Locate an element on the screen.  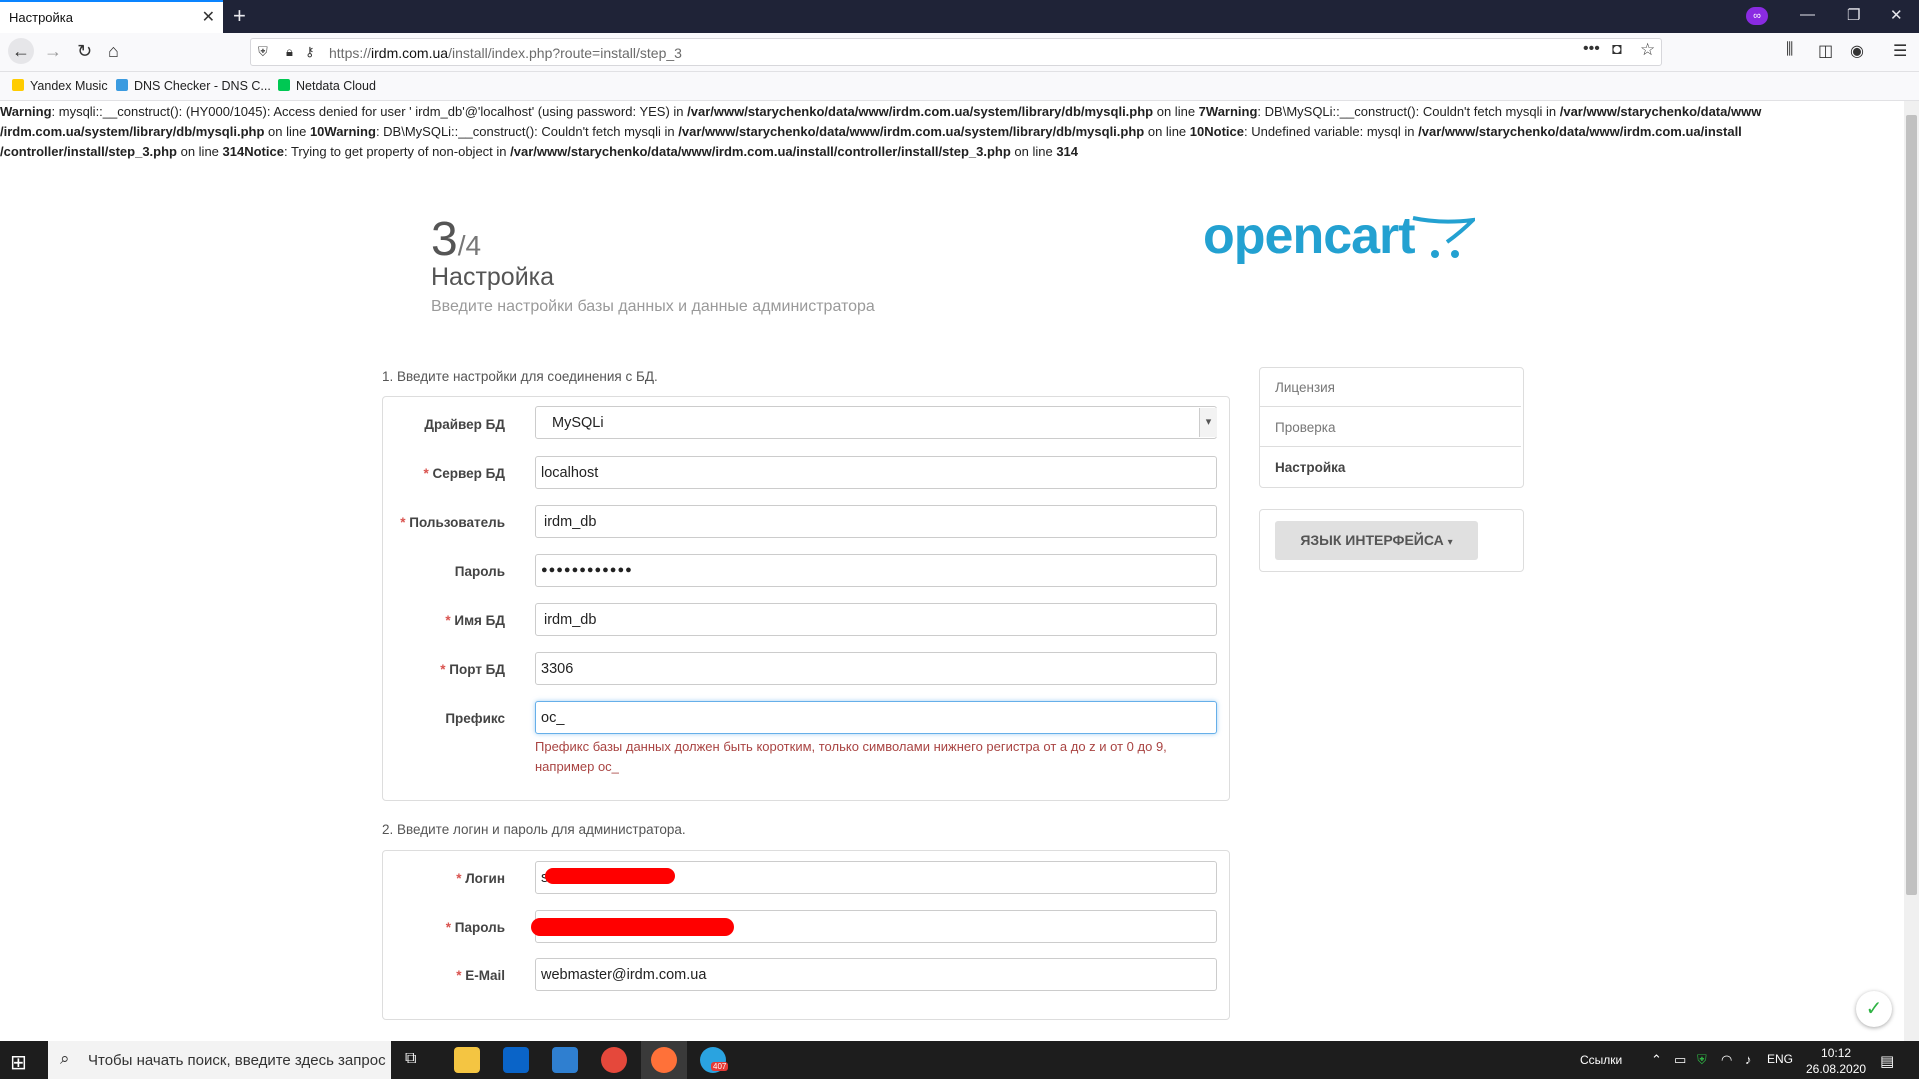
menu-icon: ☰ is located at coordinates (1900, 51).